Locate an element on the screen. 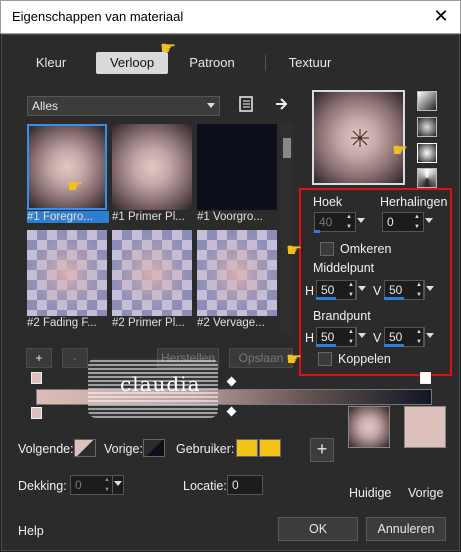 This screenshot has height=552, width=461. ok-button: OK is located at coordinates (318, 529).